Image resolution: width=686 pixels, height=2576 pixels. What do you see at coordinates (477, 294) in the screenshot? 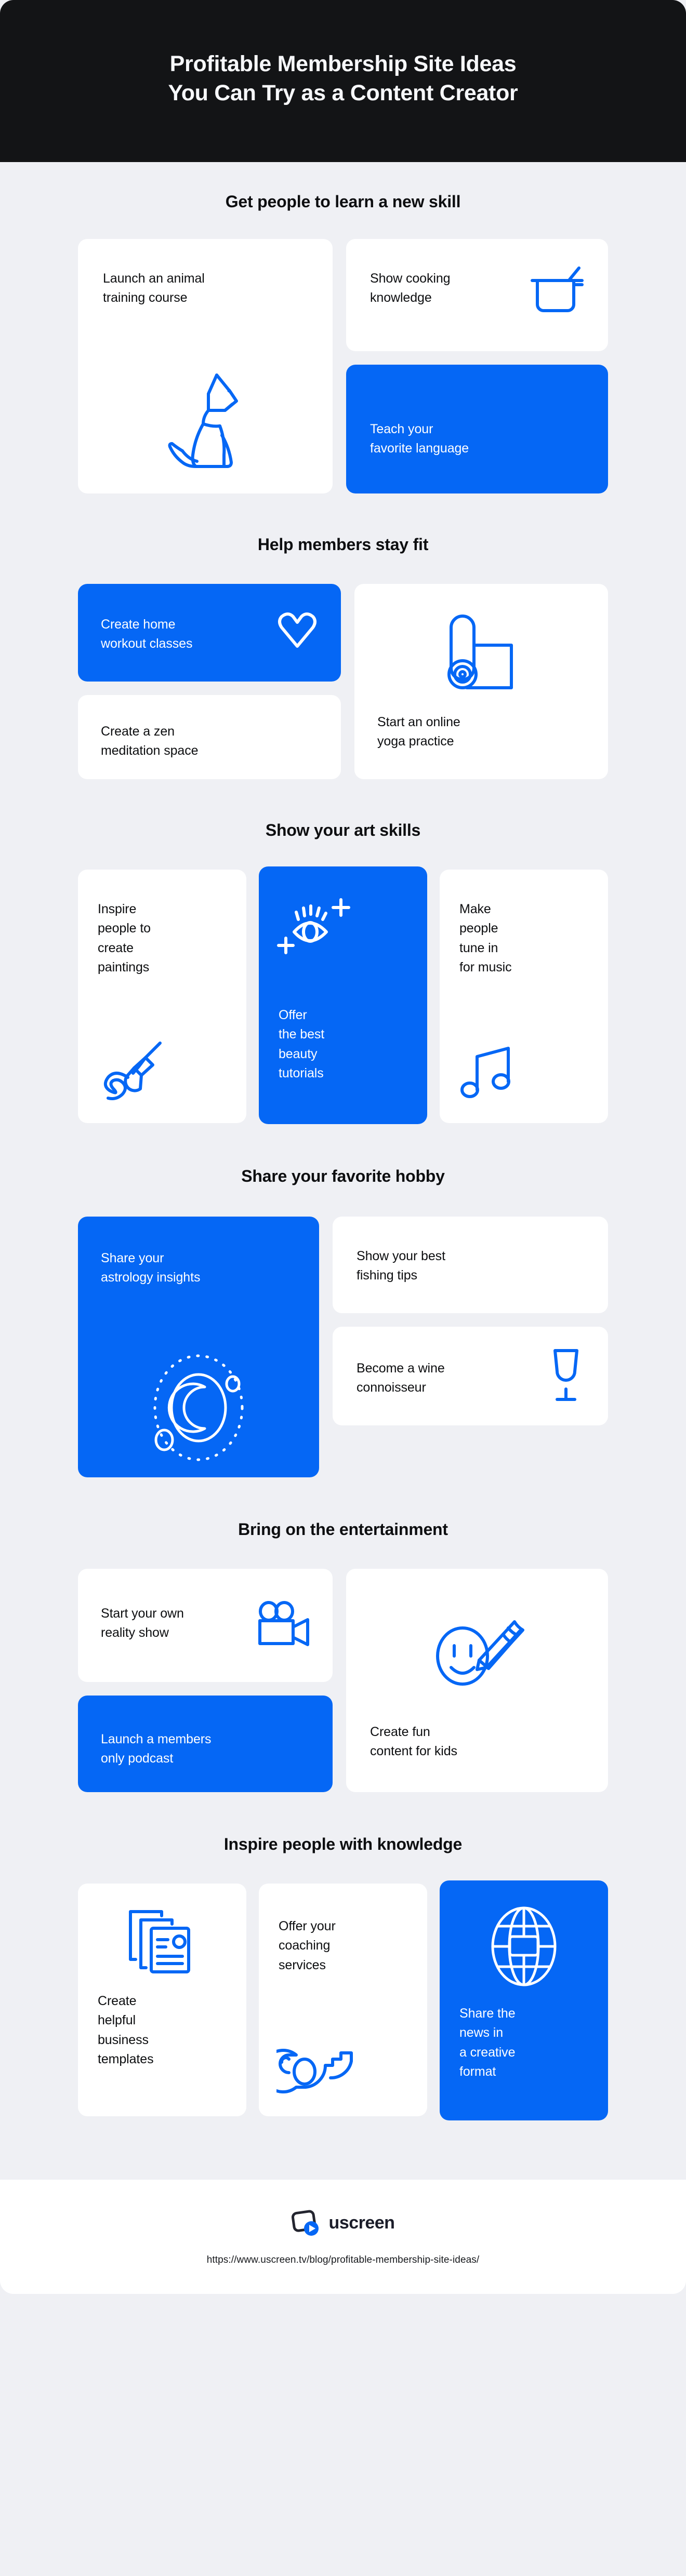
I see `idea-card-show-cooking: Show cooking knowledge` at bounding box center [477, 294].